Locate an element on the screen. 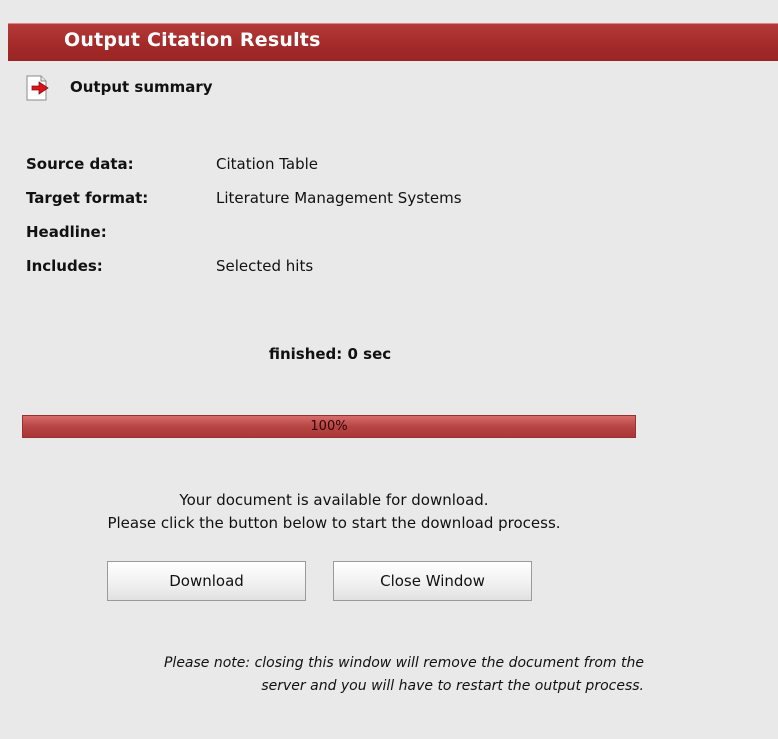 This screenshot has height=739, width=778. page-title: Output Citation Results is located at coordinates (192, 40).